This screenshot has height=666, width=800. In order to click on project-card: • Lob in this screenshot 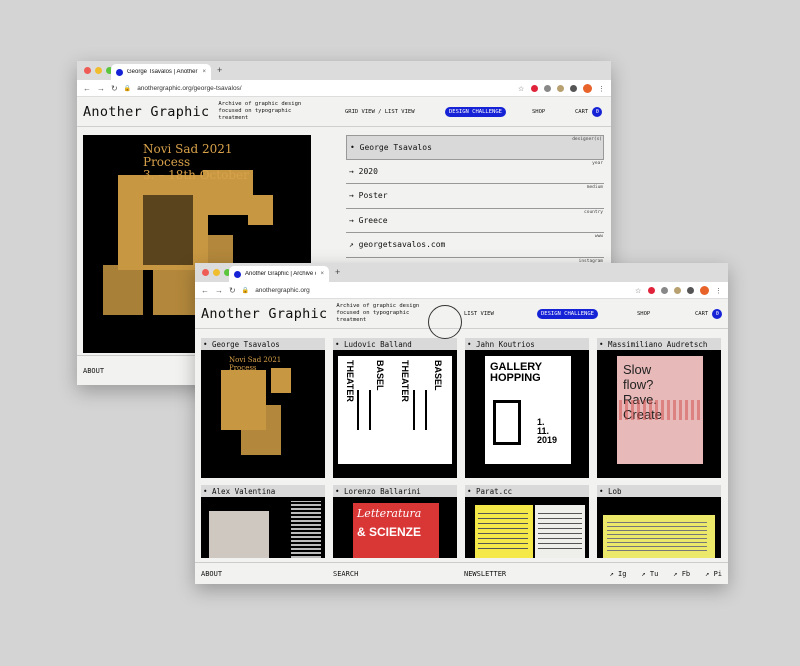, I will do `click(659, 521)`.